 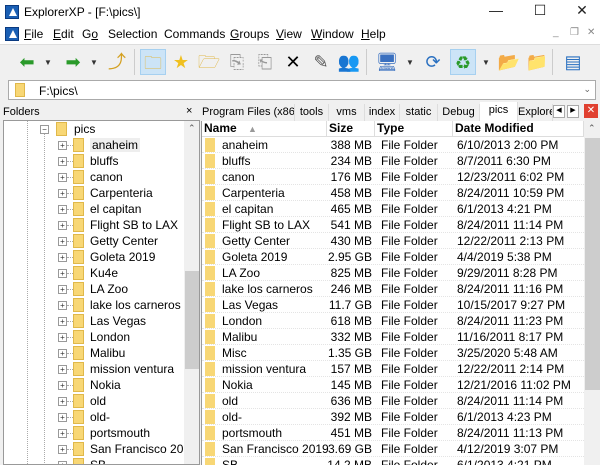 I want to click on tab: Debug, so click(x=459, y=112).